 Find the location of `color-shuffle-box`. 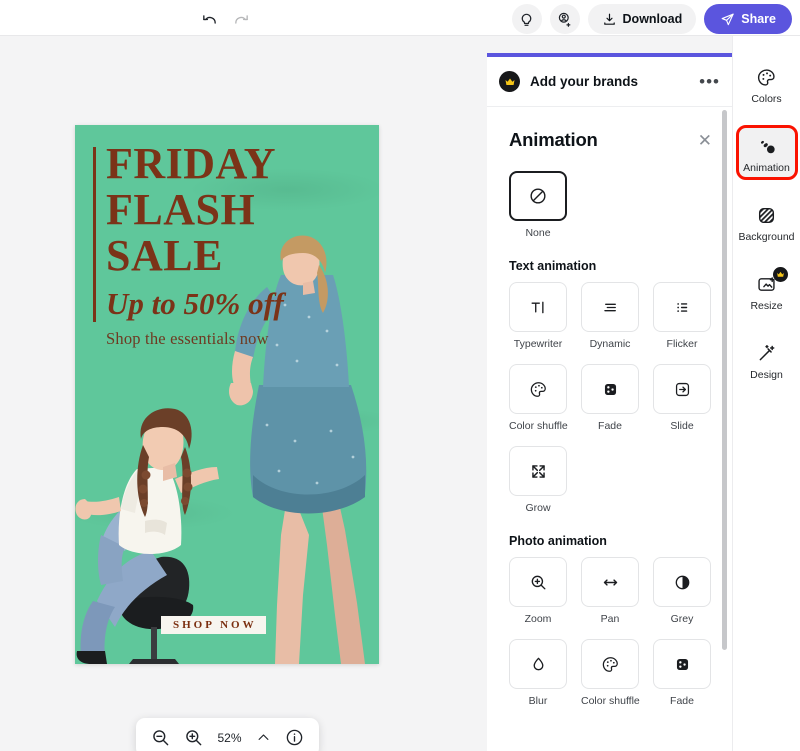

color-shuffle-box is located at coordinates (538, 389).